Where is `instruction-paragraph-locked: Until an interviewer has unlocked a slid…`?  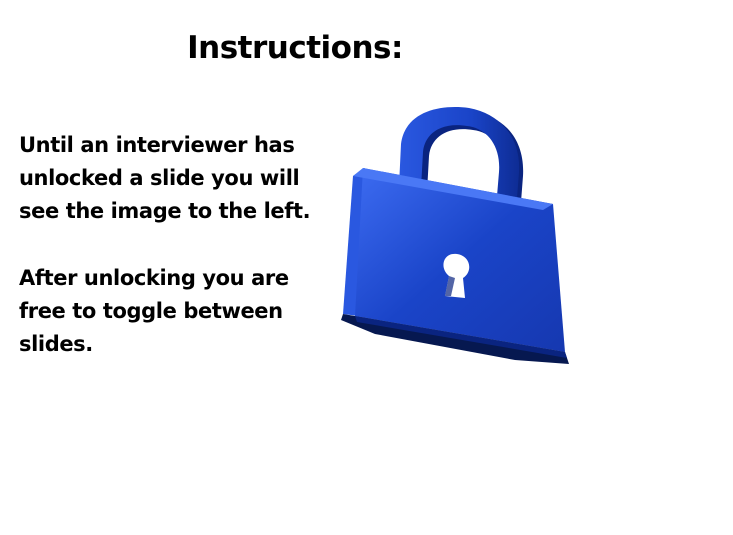 instruction-paragraph-locked: Until an interviewer has unlocked a slid… is located at coordinates (165, 178).